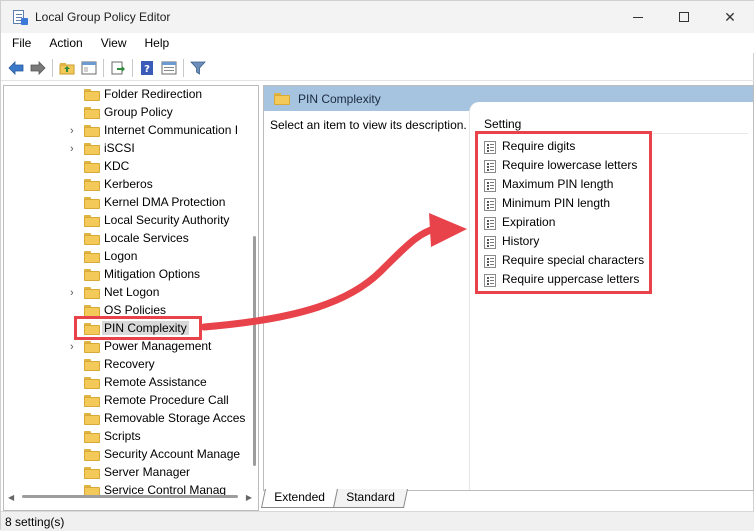 The width and height of the screenshot is (754, 531). What do you see at coordinates (124, 131) in the screenshot?
I see `tree-item-internet-communication: › Internet Communication I` at bounding box center [124, 131].